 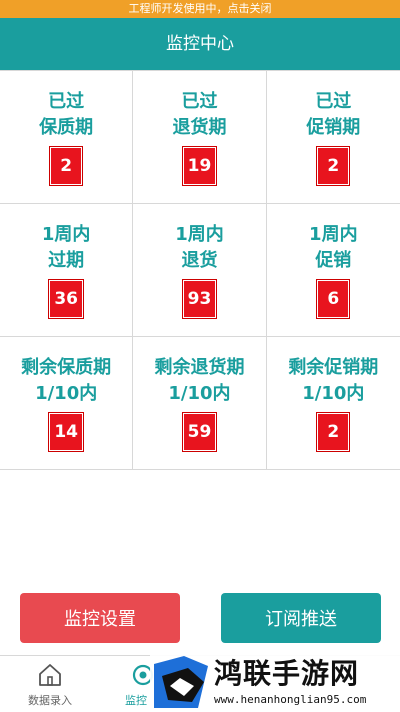 I want to click on monitor-cell-remaining-promotion: 剩余促销期 1/10内 2, so click(x=333, y=403).